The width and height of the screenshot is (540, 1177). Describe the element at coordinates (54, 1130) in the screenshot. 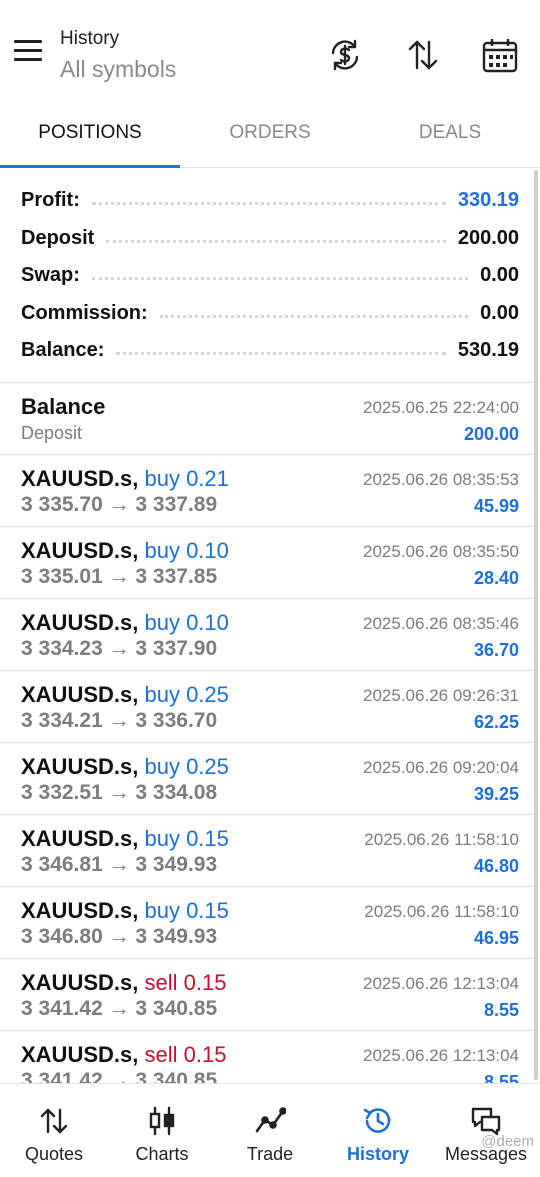

I see `nav-quotes: Quotes` at that location.